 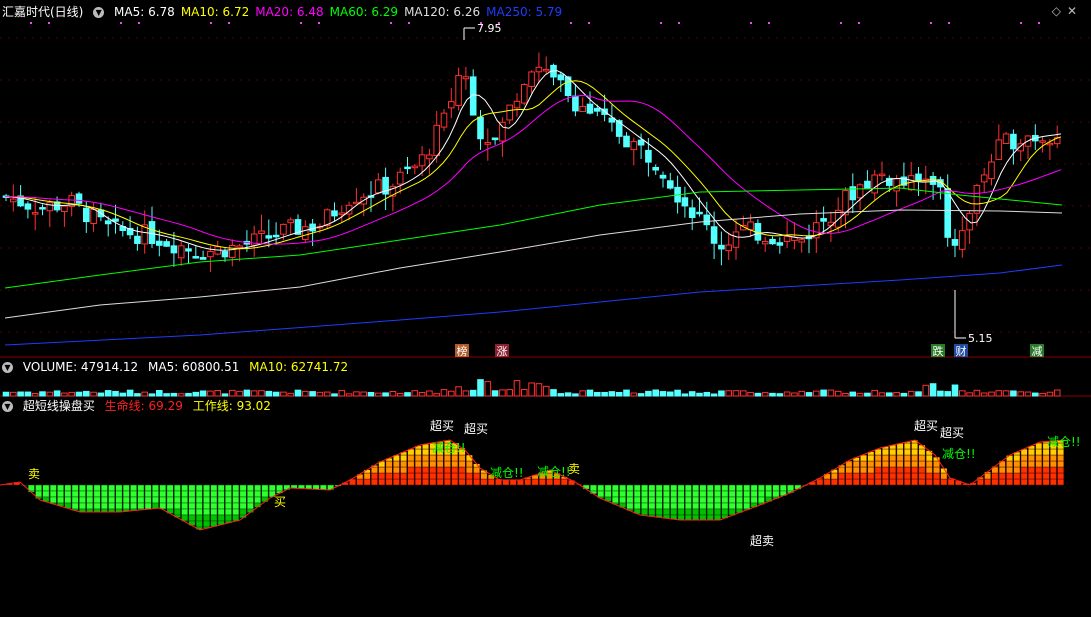 I want to click on indicator-signal-label: 减仓!!, so click(x=1064, y=442).